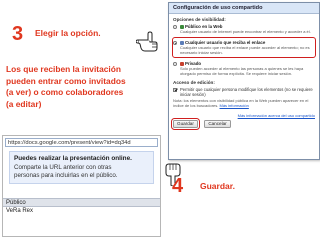 This screenshot has height=240, width=320. Describe the element at coordinates (68, 33) in the screenshot. I see `step-3-label: Elegir la opción.` at that location.